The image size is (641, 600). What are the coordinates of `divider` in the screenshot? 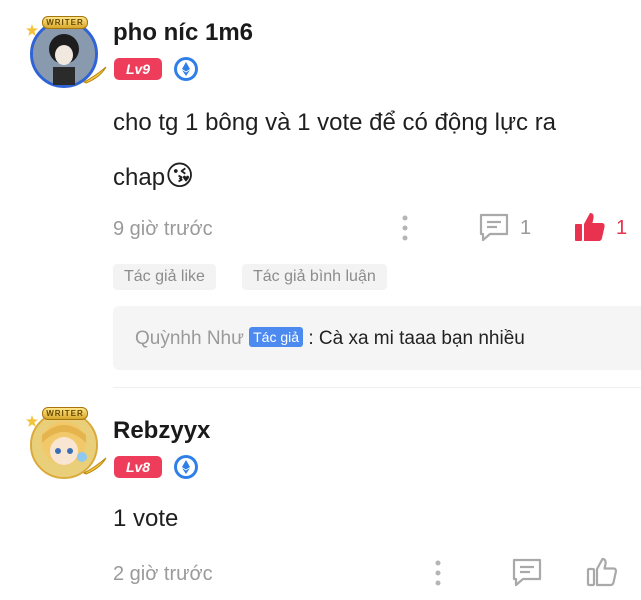 It's located at (377, 387).